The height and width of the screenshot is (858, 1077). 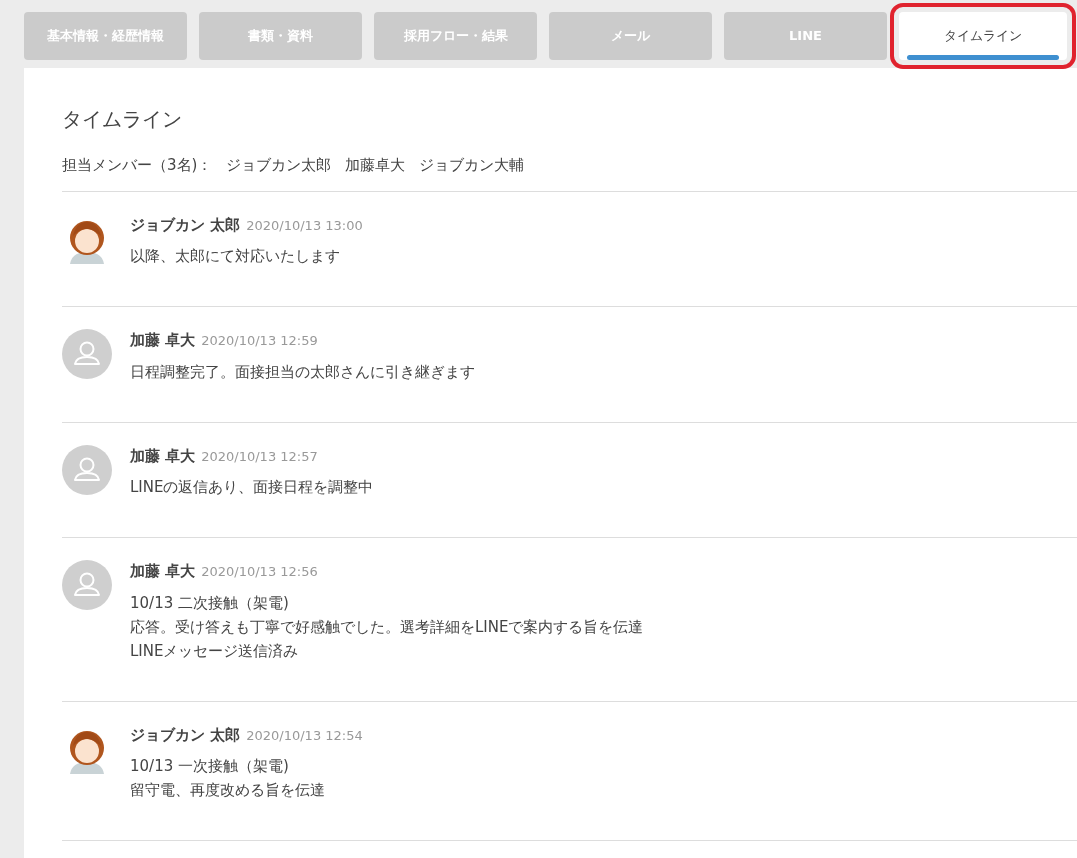 I want to click on message-text: 留守電、再度改める旨を伝達, so click(x=228, y=790).